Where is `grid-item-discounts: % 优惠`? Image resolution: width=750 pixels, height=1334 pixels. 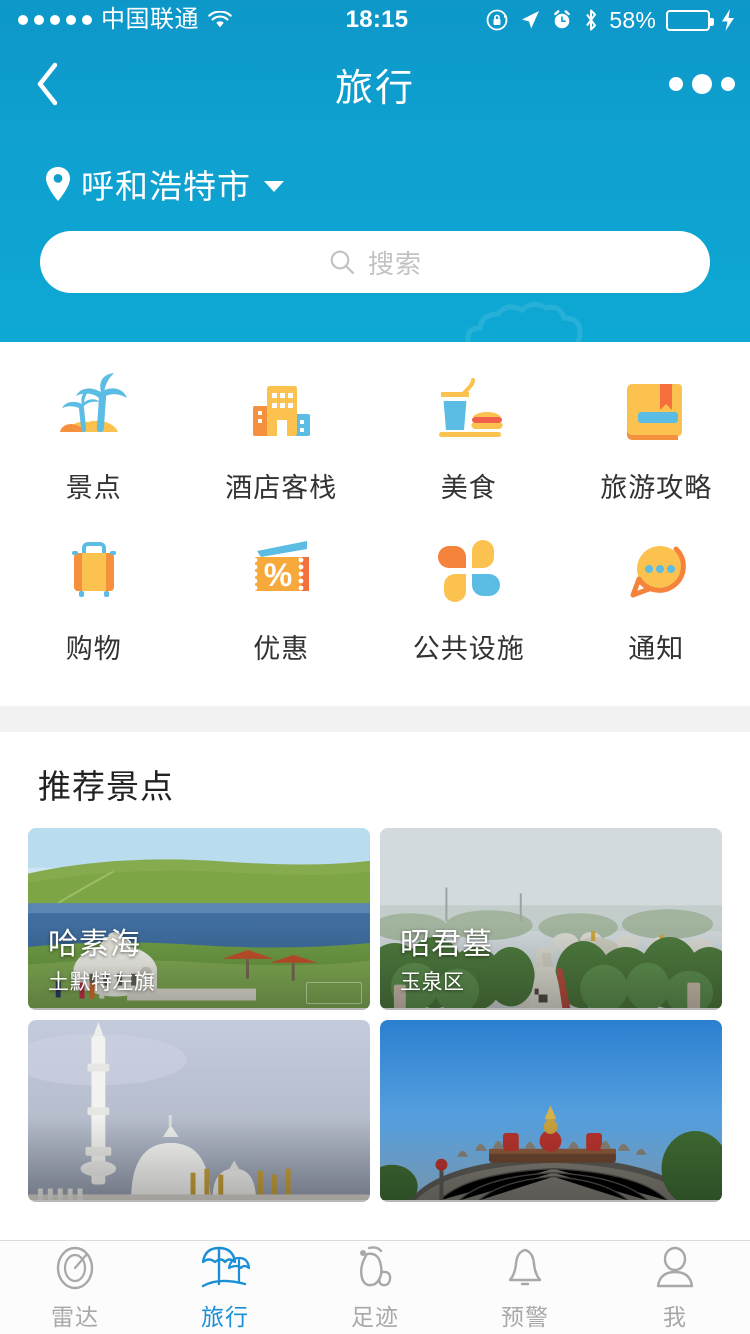
grid-item-discounts: % 优惠 is located at coordinates (282, 595).